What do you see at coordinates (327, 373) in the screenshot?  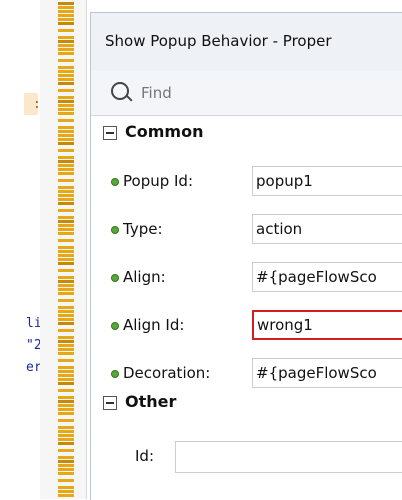 I see `decoration-field` at bounding box center [327, 373].